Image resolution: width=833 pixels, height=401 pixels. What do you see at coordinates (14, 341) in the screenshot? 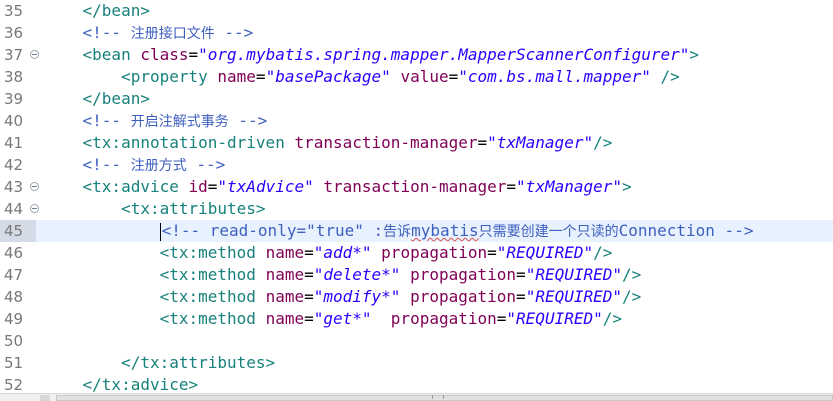
I see `line-number: 50` at bounding box center [14, 341].